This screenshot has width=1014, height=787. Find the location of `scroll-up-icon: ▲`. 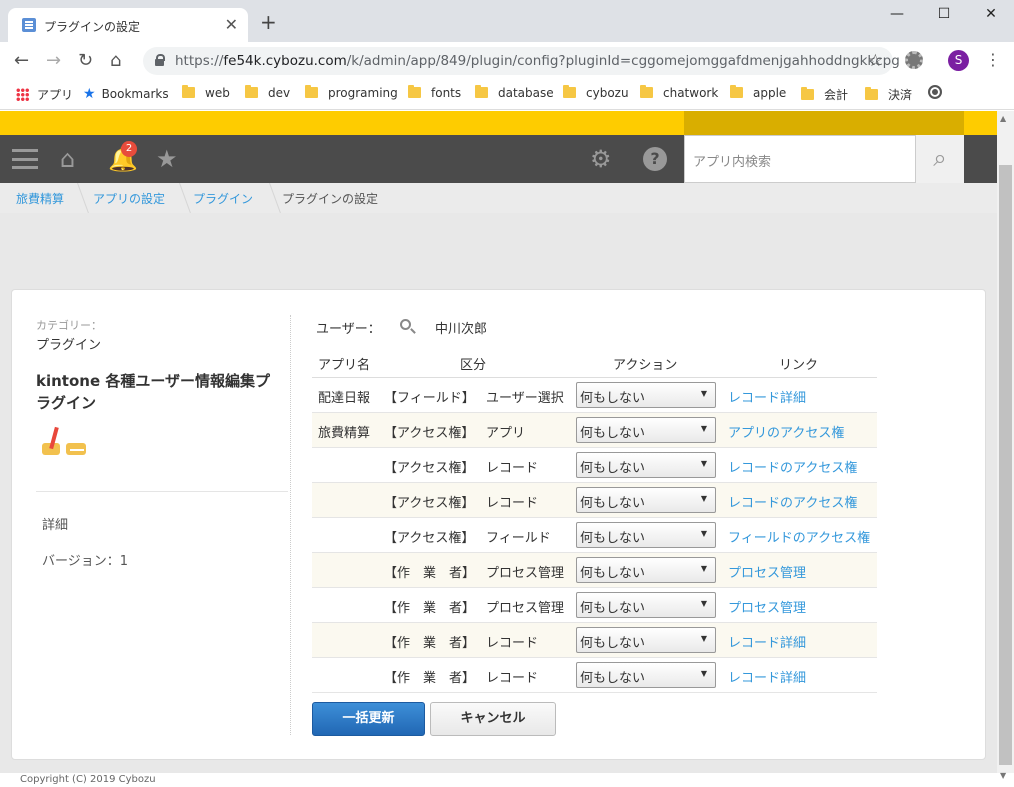

scroll-up-icon: ▲ is located at coordinates (1003, 118).